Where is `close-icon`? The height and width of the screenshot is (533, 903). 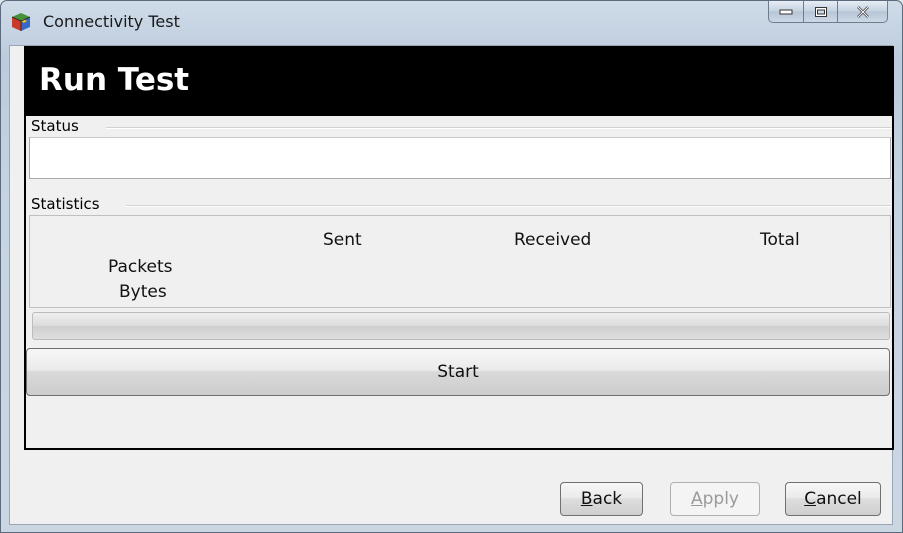 close-icon is located at coordinates (862, 11).